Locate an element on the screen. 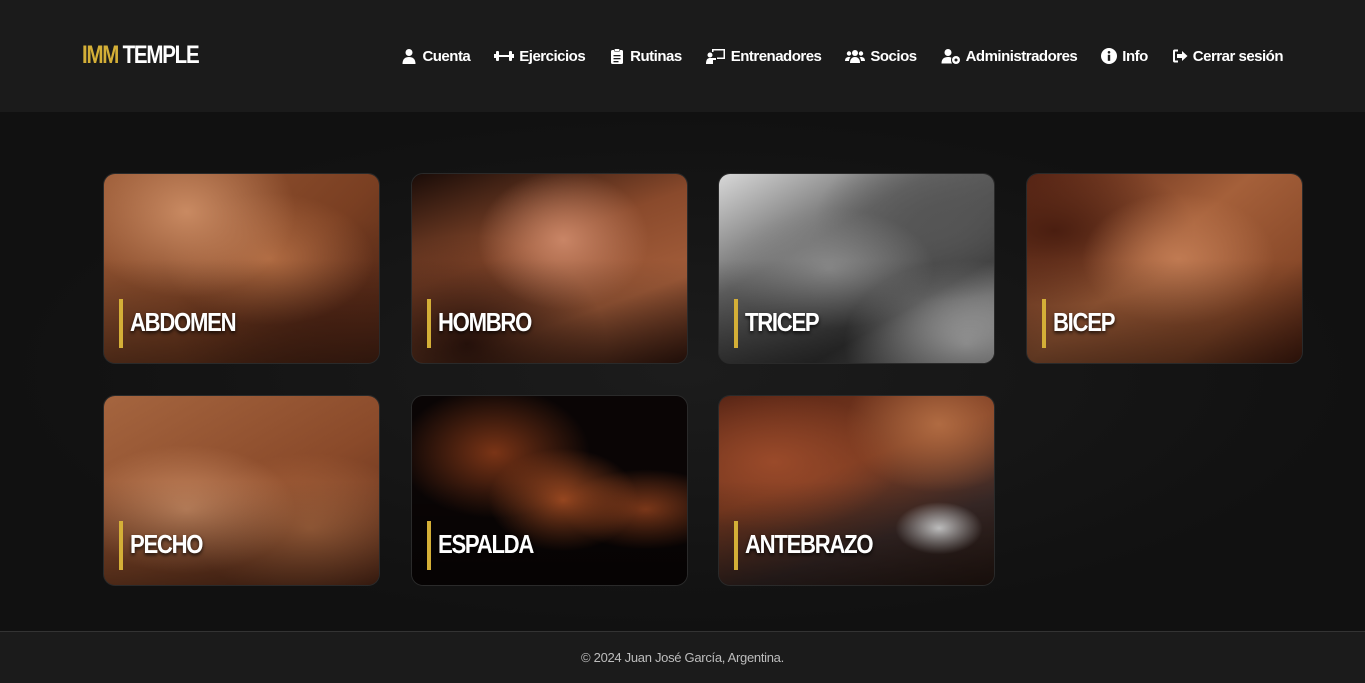  nav-label-cerrar-sesion: Cerrar sesión is located at coordinates (1238, 56).